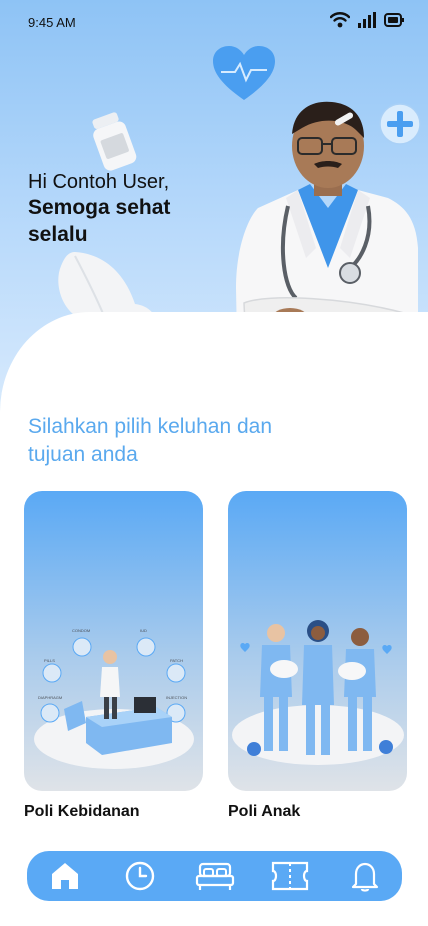 The image size is (428, 926). I want to click on nav-ticket, so click(290, 876).